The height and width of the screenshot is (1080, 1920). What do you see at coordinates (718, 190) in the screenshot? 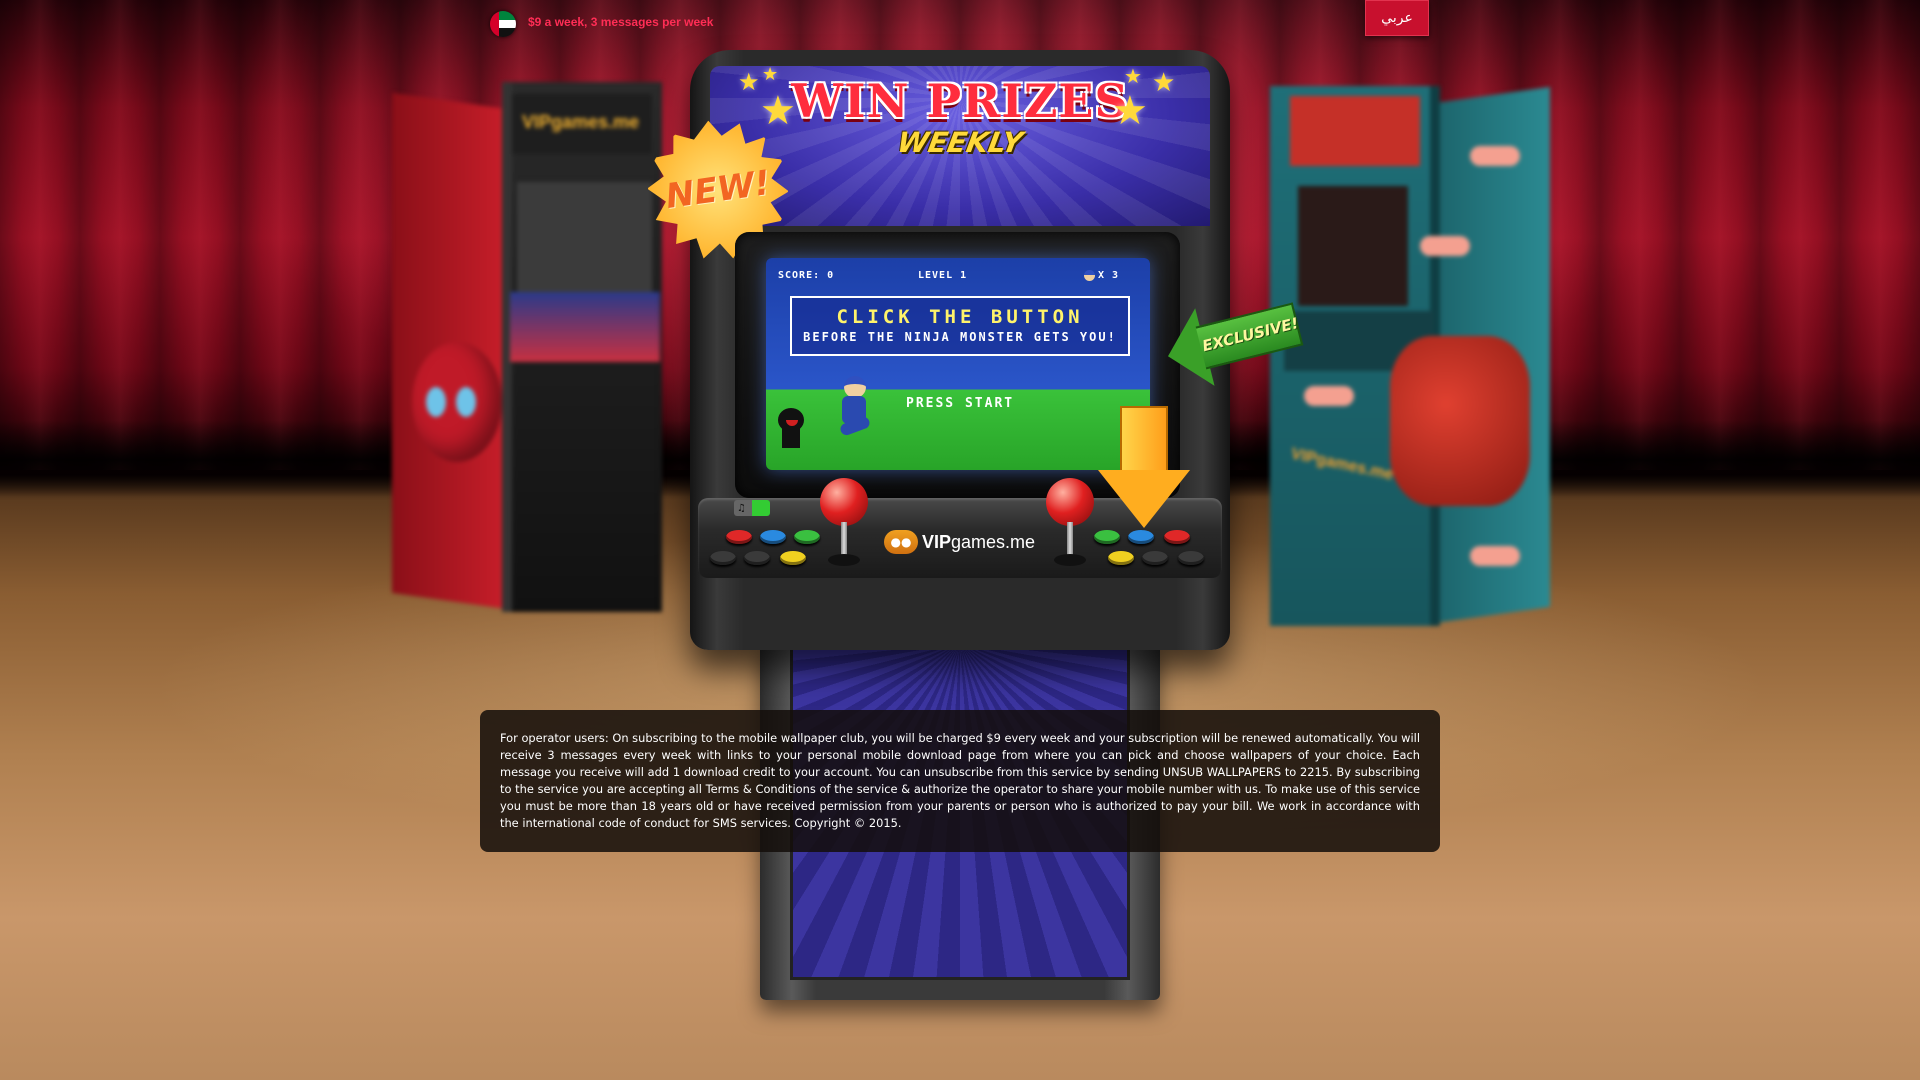
I see `new-badge-label: NEW!` at bounding box center [718, 190].